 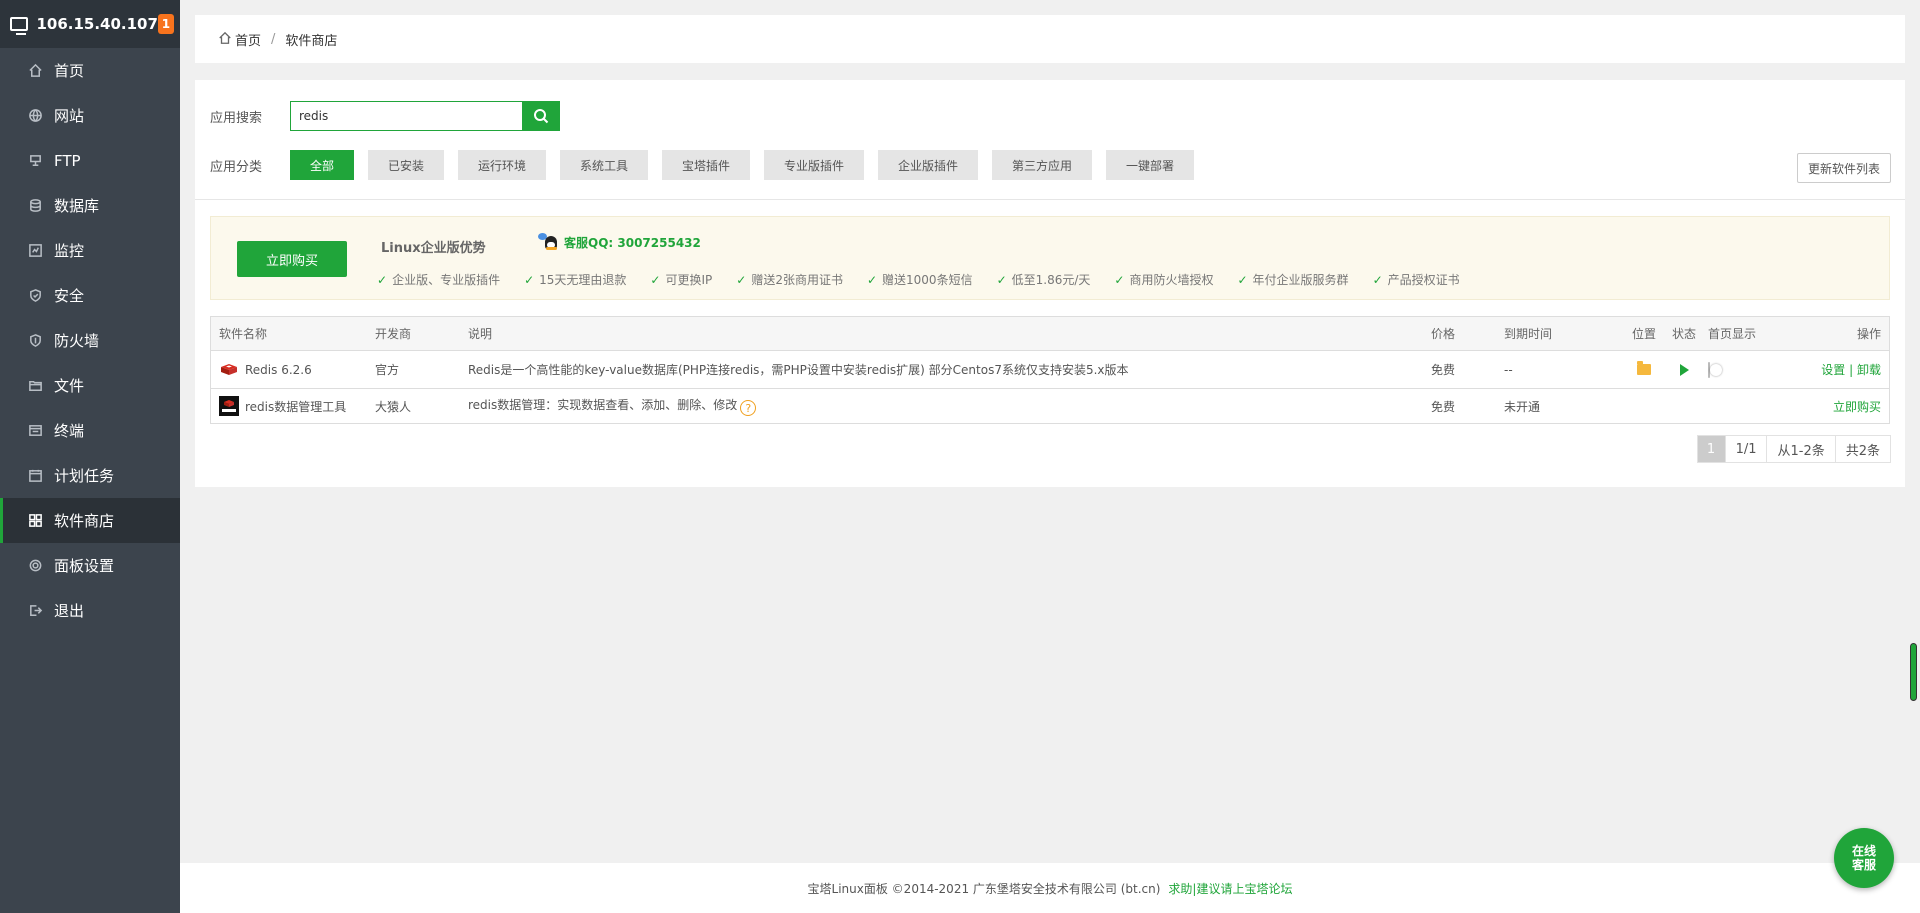 I want to click on expire-cell: 未开通, so click(x=1522, y=406).